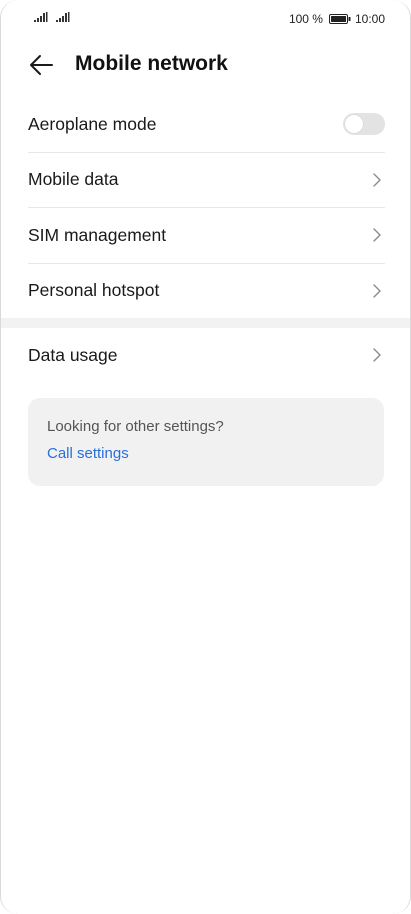 This screenshot has height=914, width=411. Describe the element at coordinates (369, 19) in the screenshot. I see `clock: 10:00` at that location.